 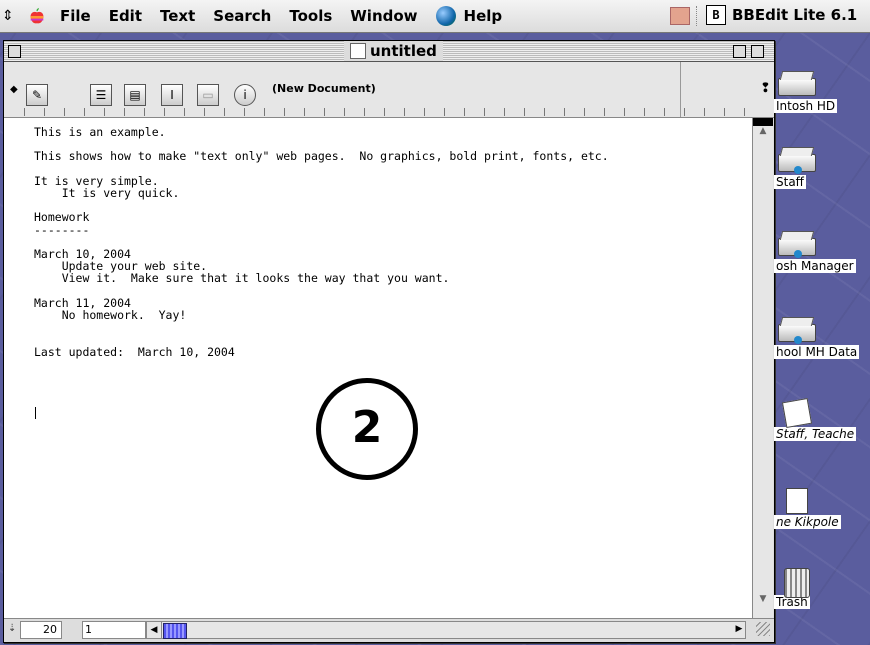 What do you see at coordinates (795, 15) in the screenshot?
I see `application-name: BBEdit Lite 6.1` at bounding box center [795, 15].